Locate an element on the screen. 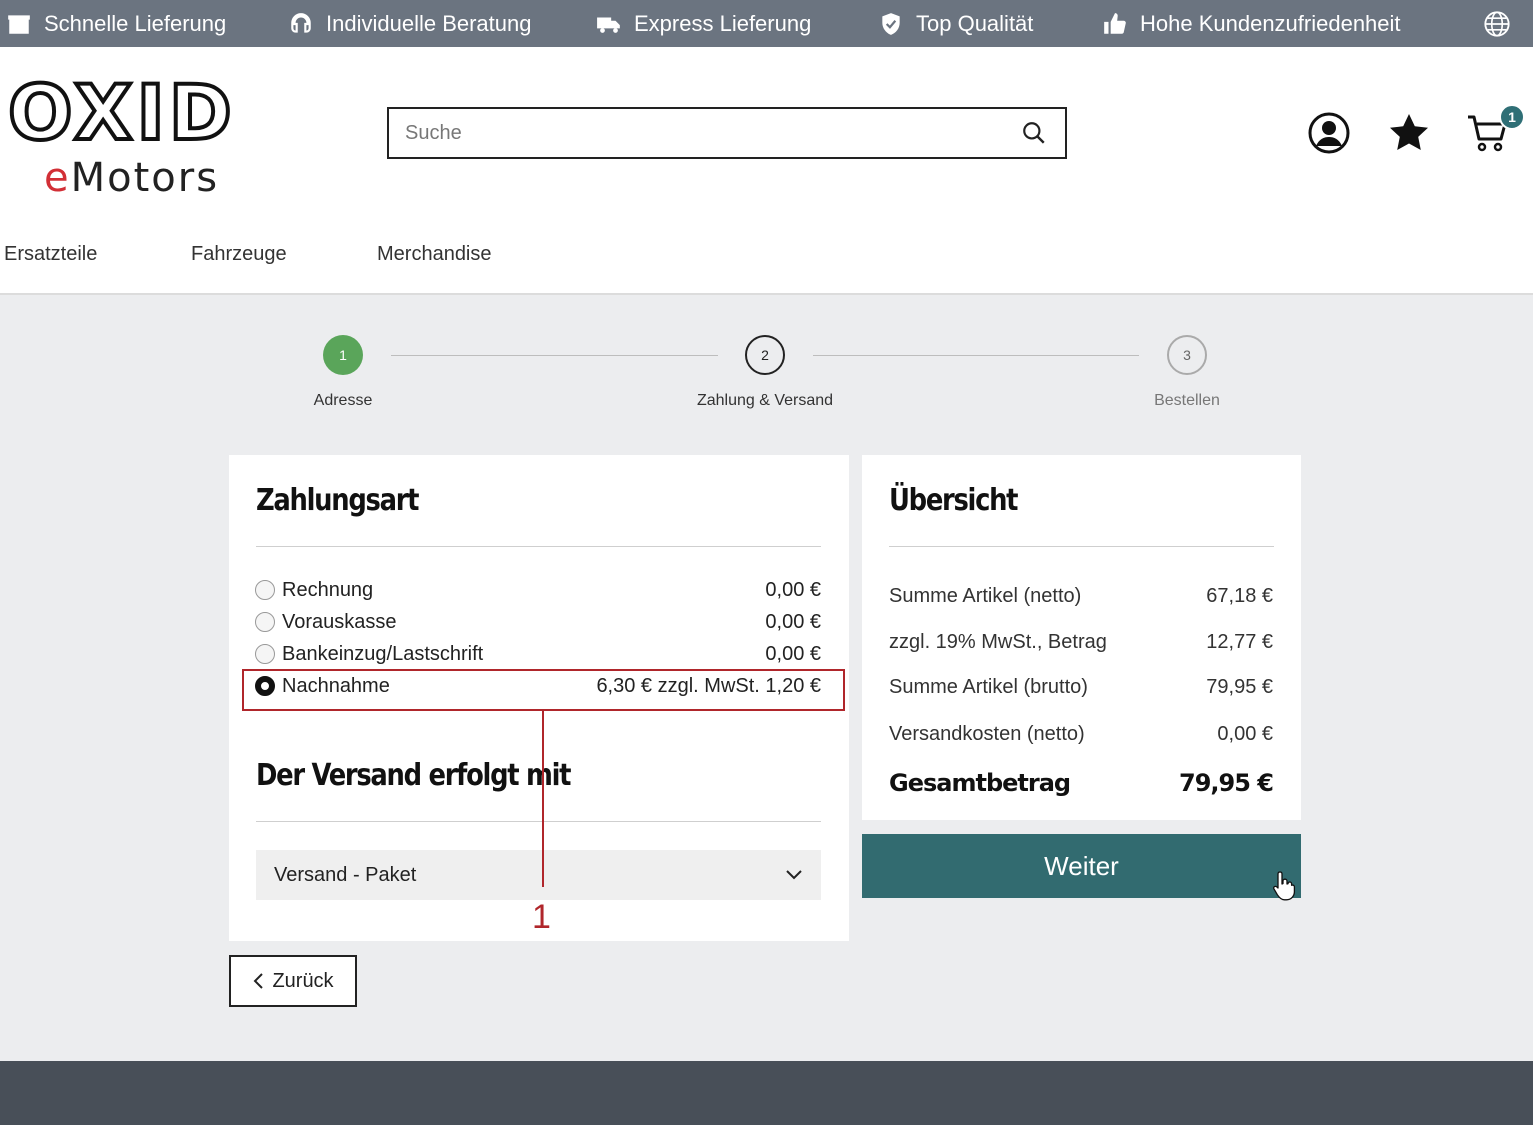 Image resolution: width=1533 pixels, height=1125 pixels. summary-value: 0,00 € is located at coordinates (1245, 734).